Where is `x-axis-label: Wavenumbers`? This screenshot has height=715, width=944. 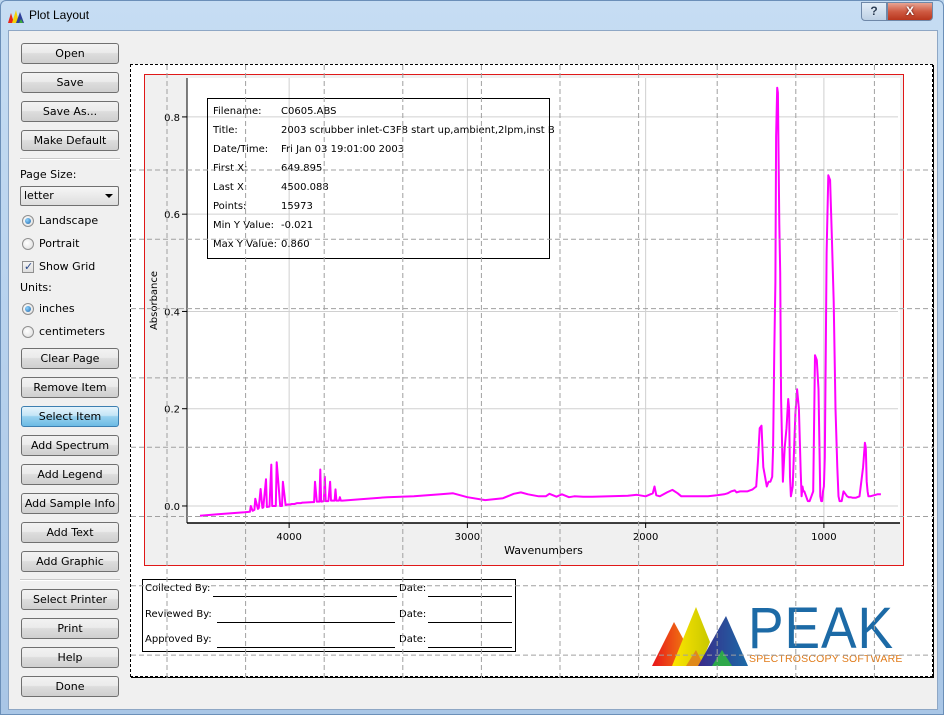
x-axis-label: Wavenumbers is located at coordinates (543, 550).